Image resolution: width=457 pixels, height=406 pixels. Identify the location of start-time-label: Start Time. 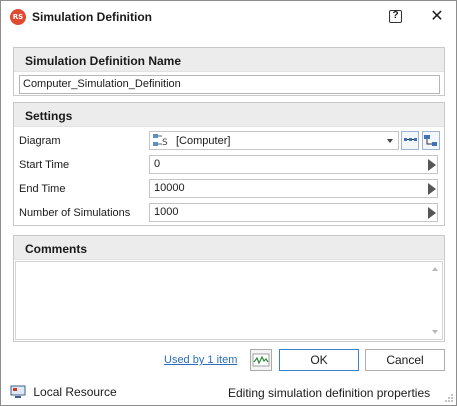
(44, 165).